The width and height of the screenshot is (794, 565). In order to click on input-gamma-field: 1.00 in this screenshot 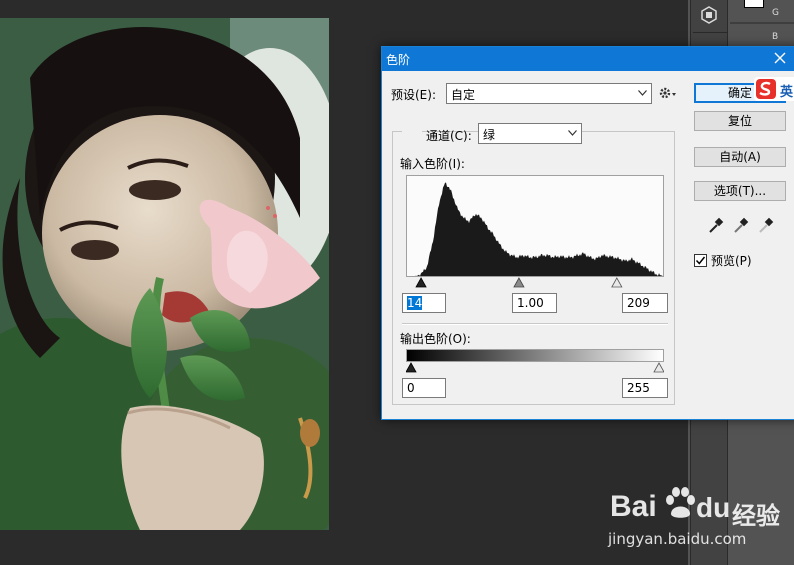, I will do `click(534, 303)`.